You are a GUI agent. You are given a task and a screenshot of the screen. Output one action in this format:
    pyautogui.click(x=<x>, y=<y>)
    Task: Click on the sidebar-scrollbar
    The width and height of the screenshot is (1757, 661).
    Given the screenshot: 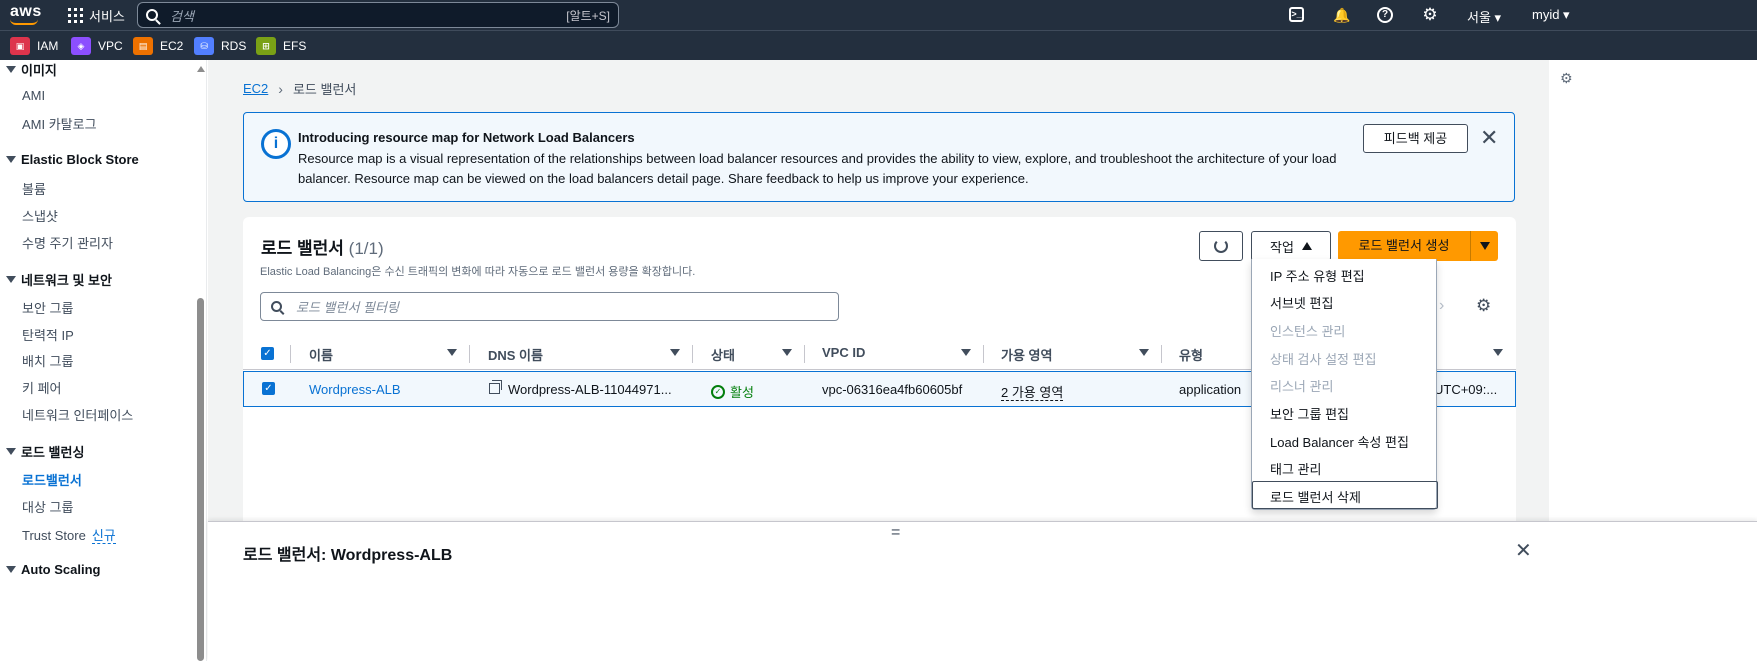 What is the action you would take?
    pyautogui.click(x=201, y=360)
    